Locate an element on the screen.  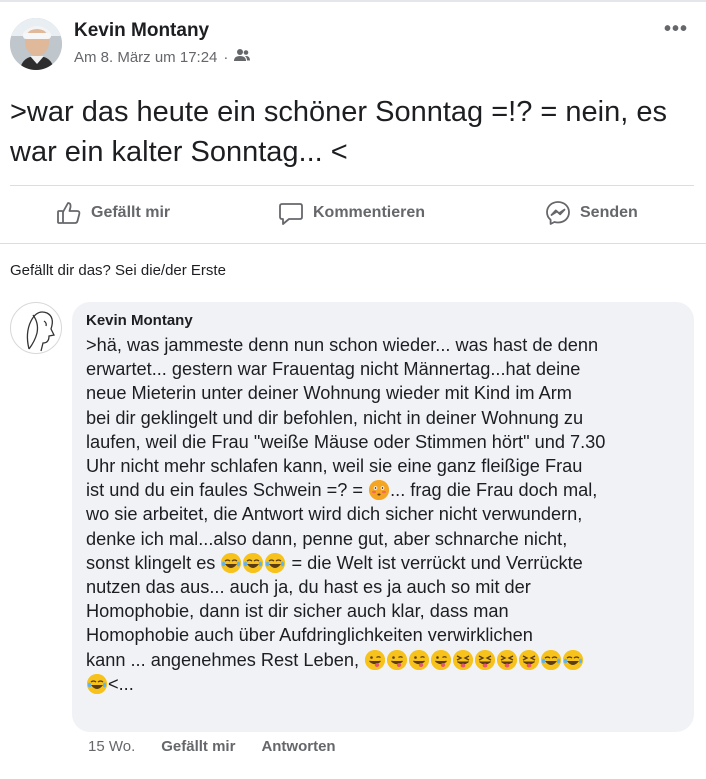
like-button: Gefällt mir is located at coordinates (113, 213).